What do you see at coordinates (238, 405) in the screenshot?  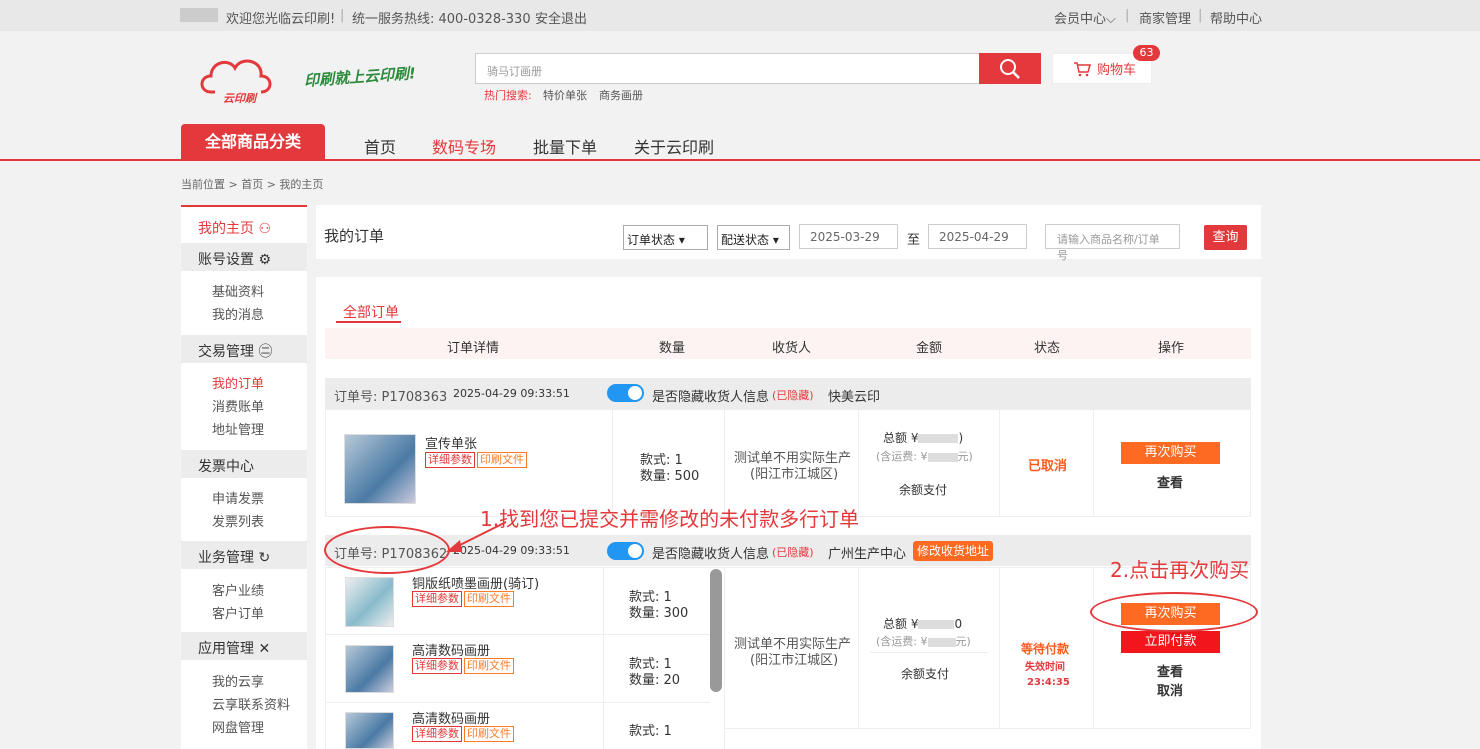 I see `sidebar-item-bills: 消费账单` at bounding box center [238, 405].